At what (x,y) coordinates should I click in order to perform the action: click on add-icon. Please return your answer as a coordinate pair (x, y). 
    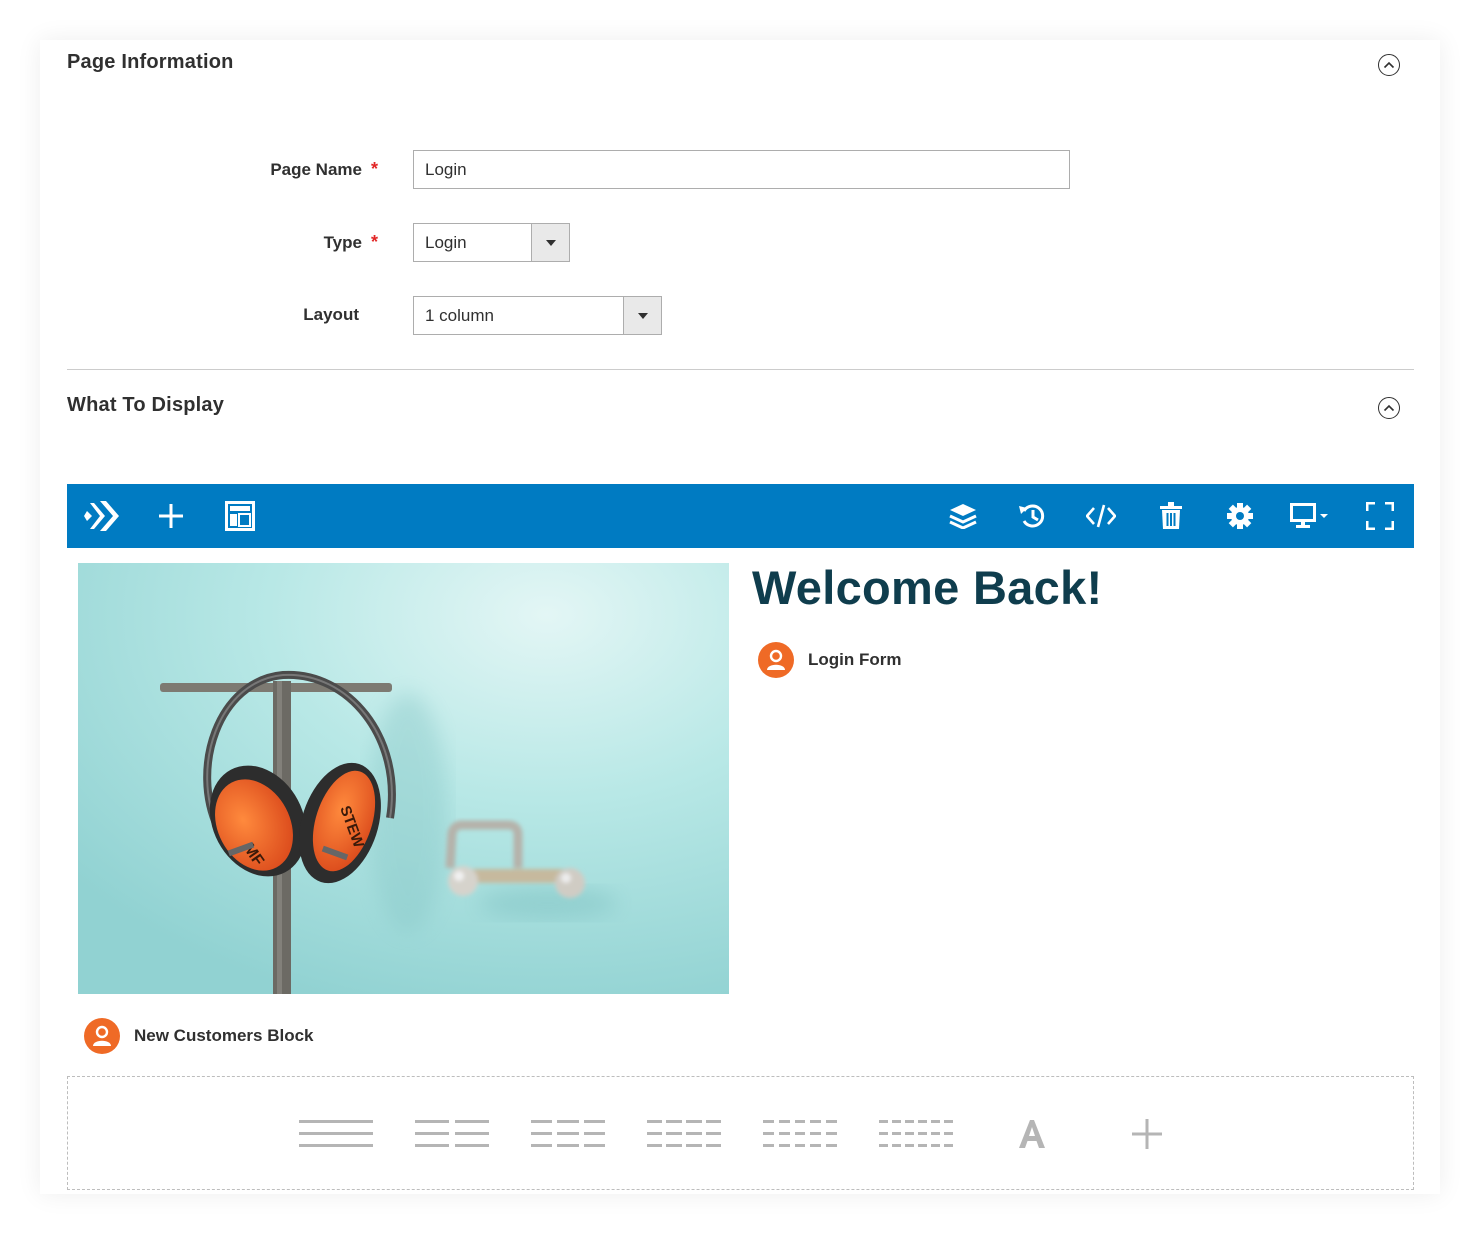
    Looking at the image, I should click on (1147, 1134).